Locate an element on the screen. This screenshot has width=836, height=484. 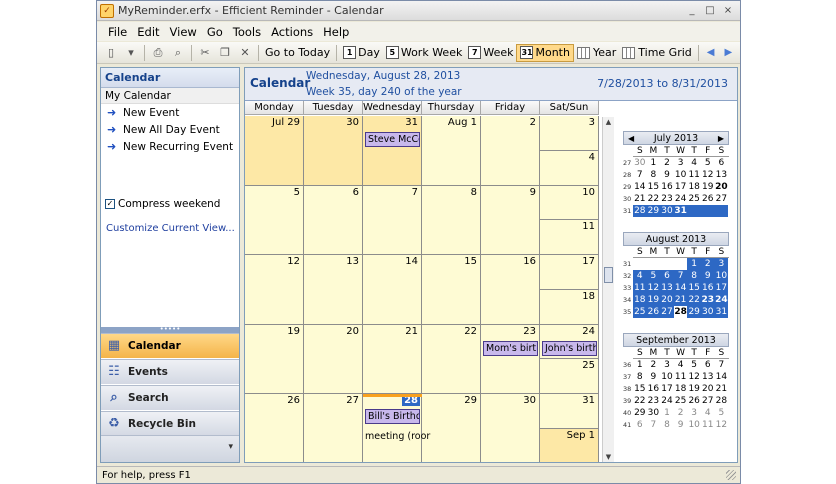
saturday-cell: 10 is located at coordinates (569, 203).